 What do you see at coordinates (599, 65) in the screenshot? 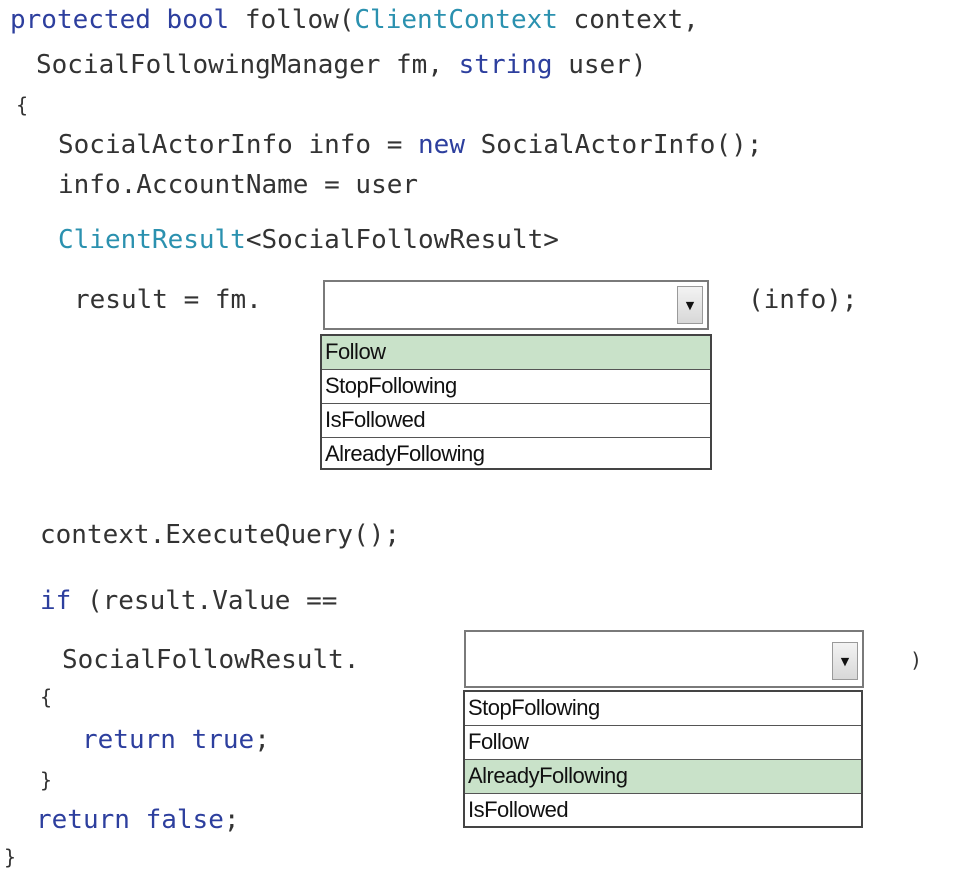
I see `param-user: user)` at bounding box center [599, 65].